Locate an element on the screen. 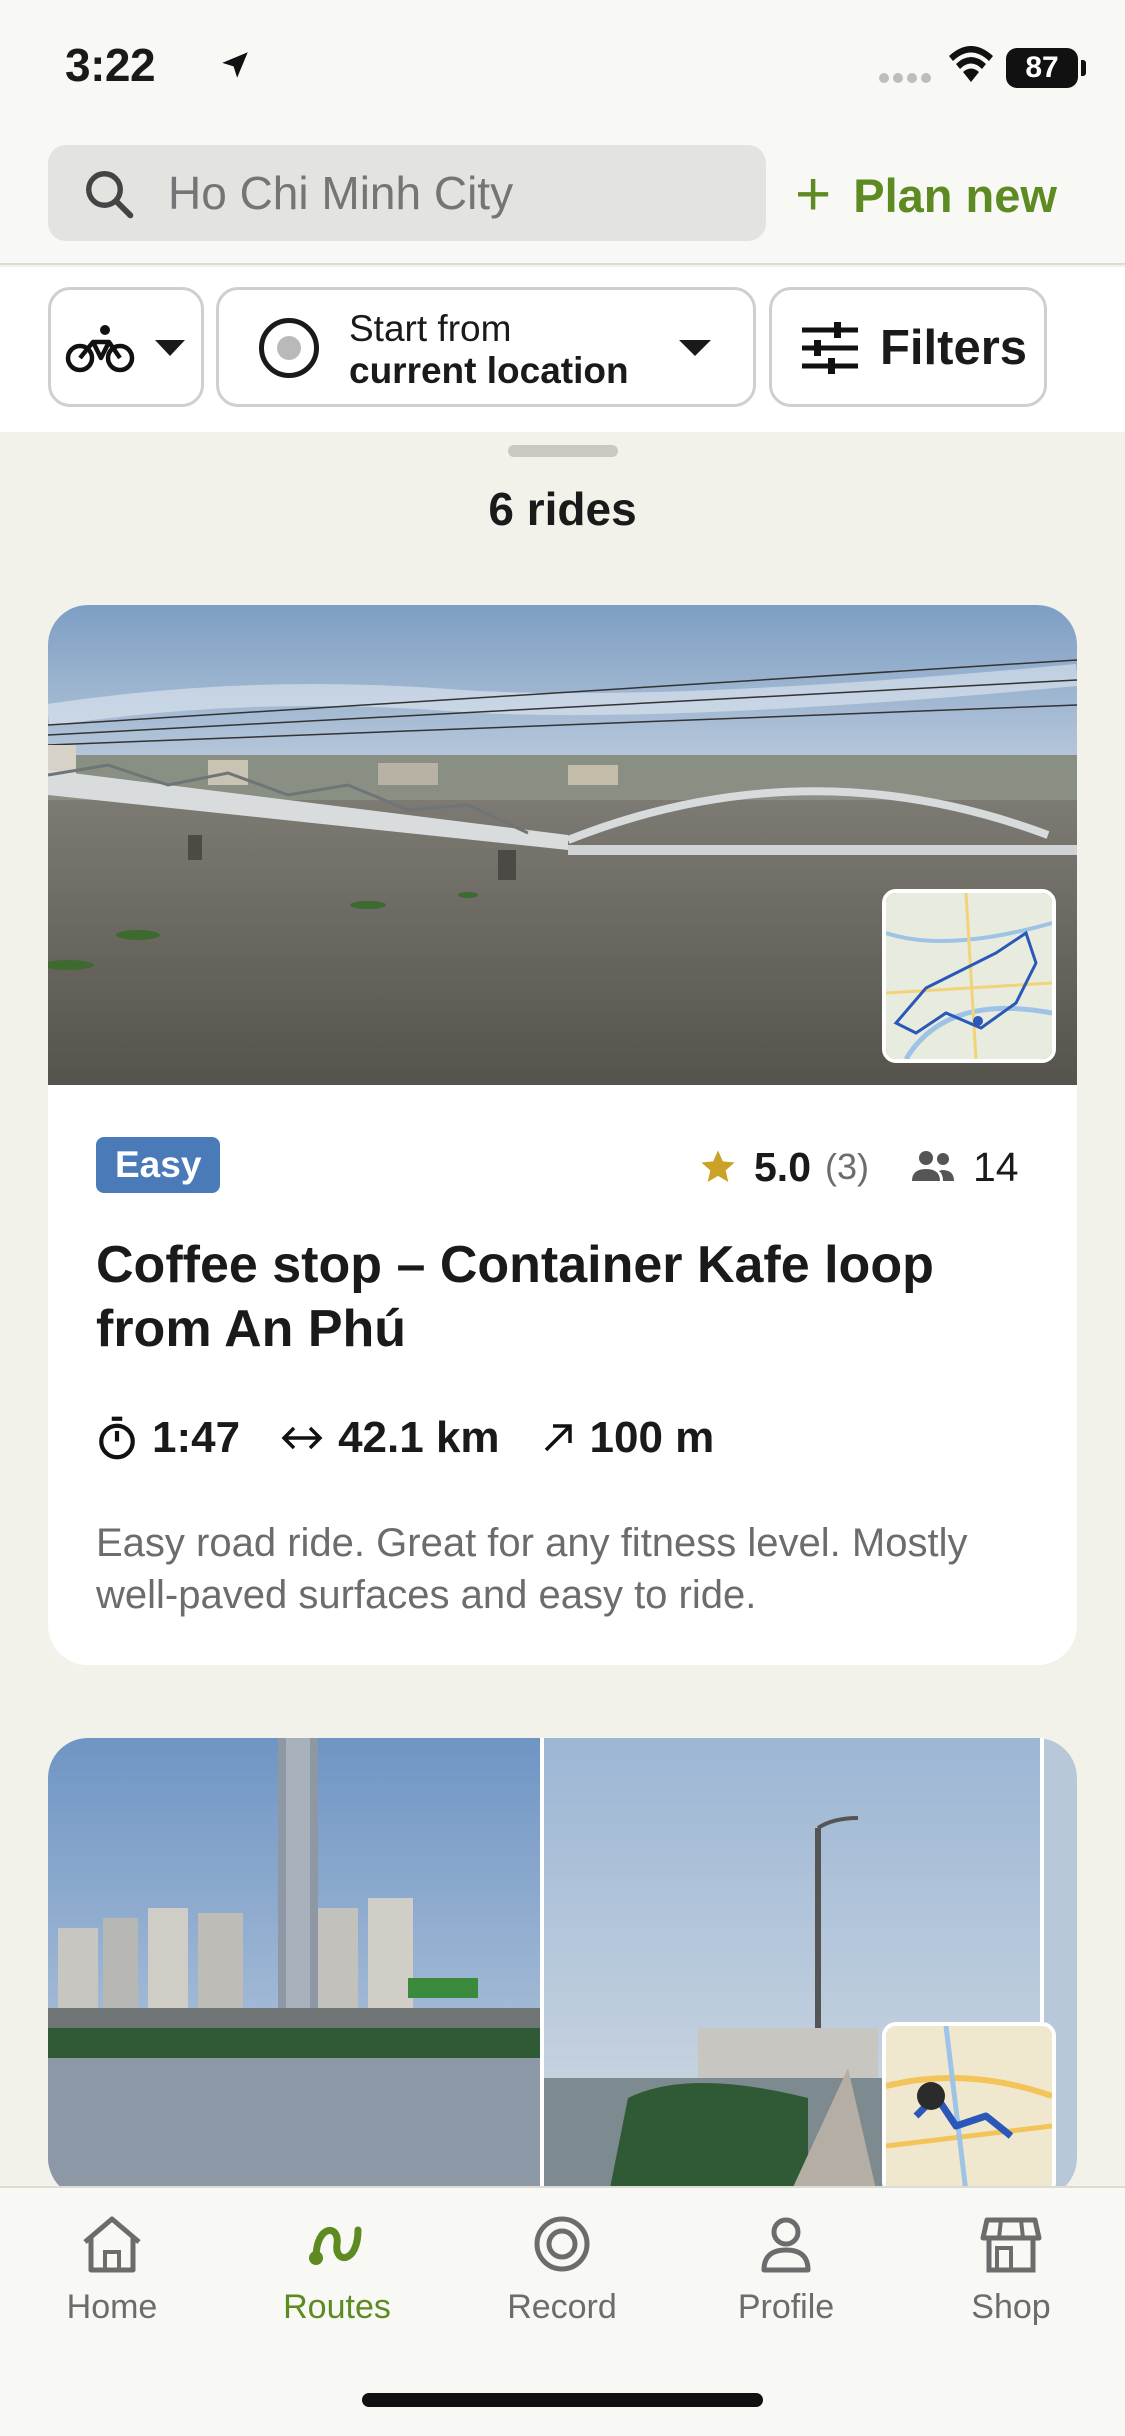  ride-stats: 1:47 42.1 km 100 m is located at coordinates (425, 1438).